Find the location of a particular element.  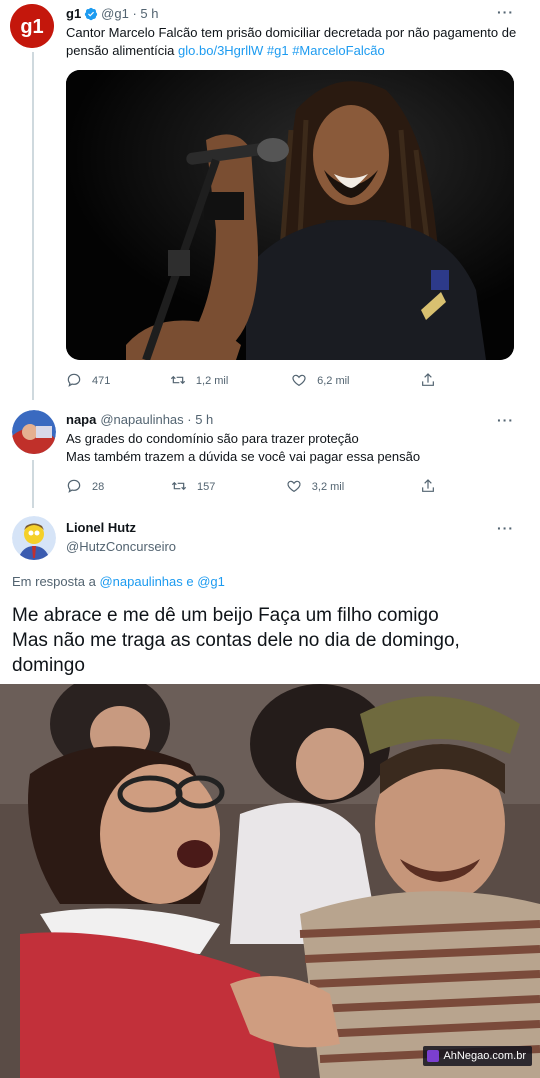

like-count: 6,2 mil is located at coordinates (333, 380).